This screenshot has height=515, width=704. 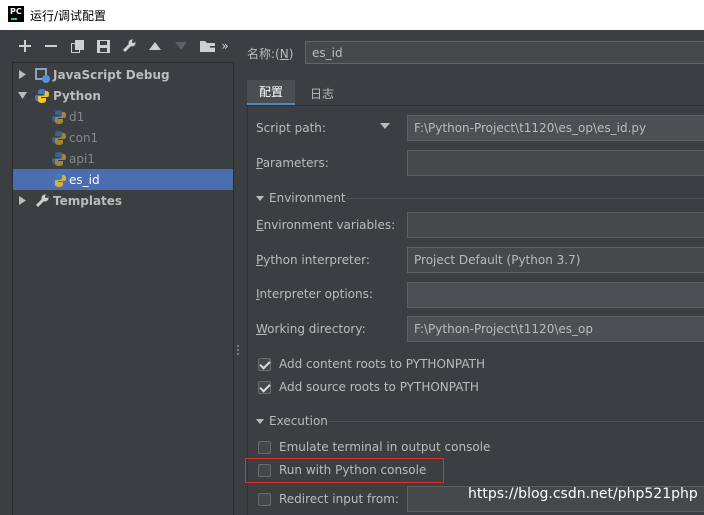 What do you see at coordinates (123, 158) in the screenshot?
I see `tree-item-api1: api1` at bounding box center [123, 158].